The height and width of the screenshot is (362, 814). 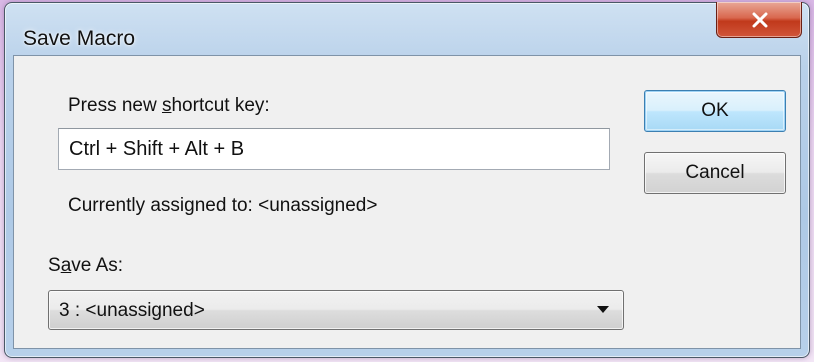 I want to click on title-bar: Save Macro, so click(x=407, y=28).